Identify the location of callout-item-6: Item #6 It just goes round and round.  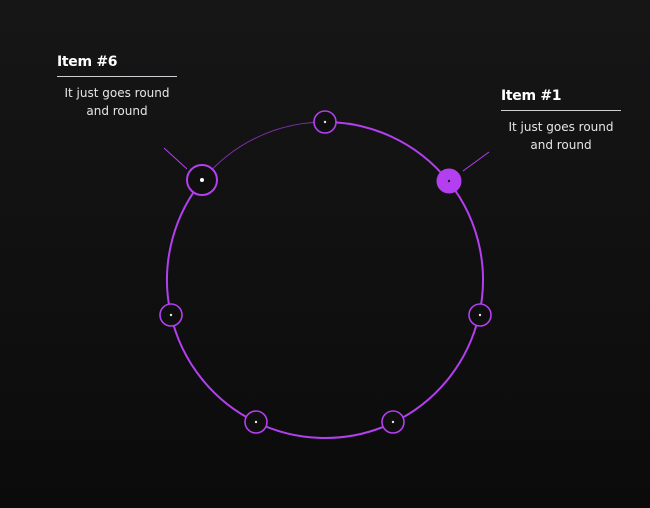
(117, 87).